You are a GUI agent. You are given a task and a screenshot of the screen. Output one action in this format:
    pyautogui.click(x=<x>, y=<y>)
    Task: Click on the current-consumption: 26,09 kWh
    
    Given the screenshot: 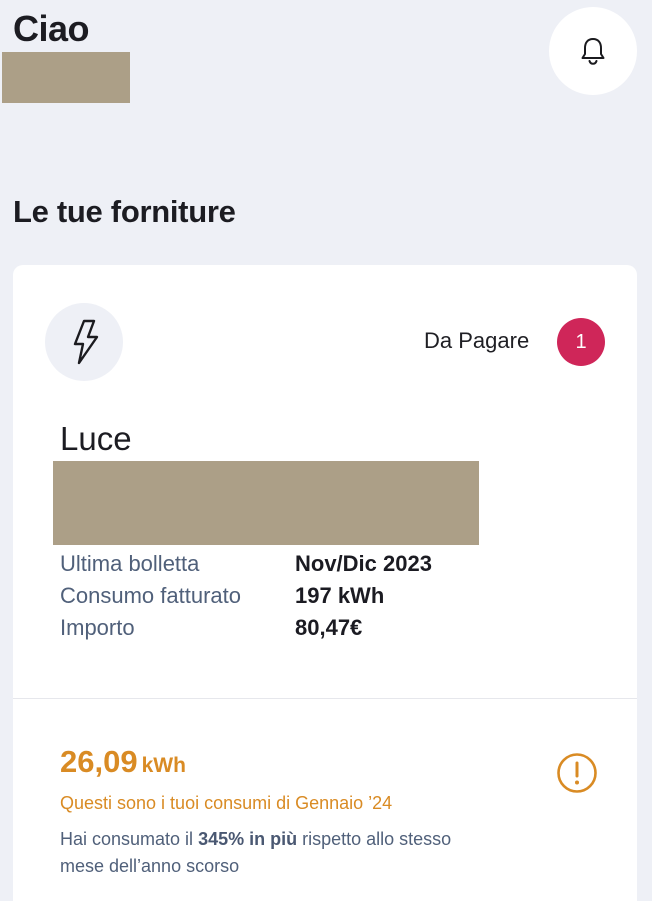 What is the action you would take?
    pyautogui.click(x=123, y=762)
    